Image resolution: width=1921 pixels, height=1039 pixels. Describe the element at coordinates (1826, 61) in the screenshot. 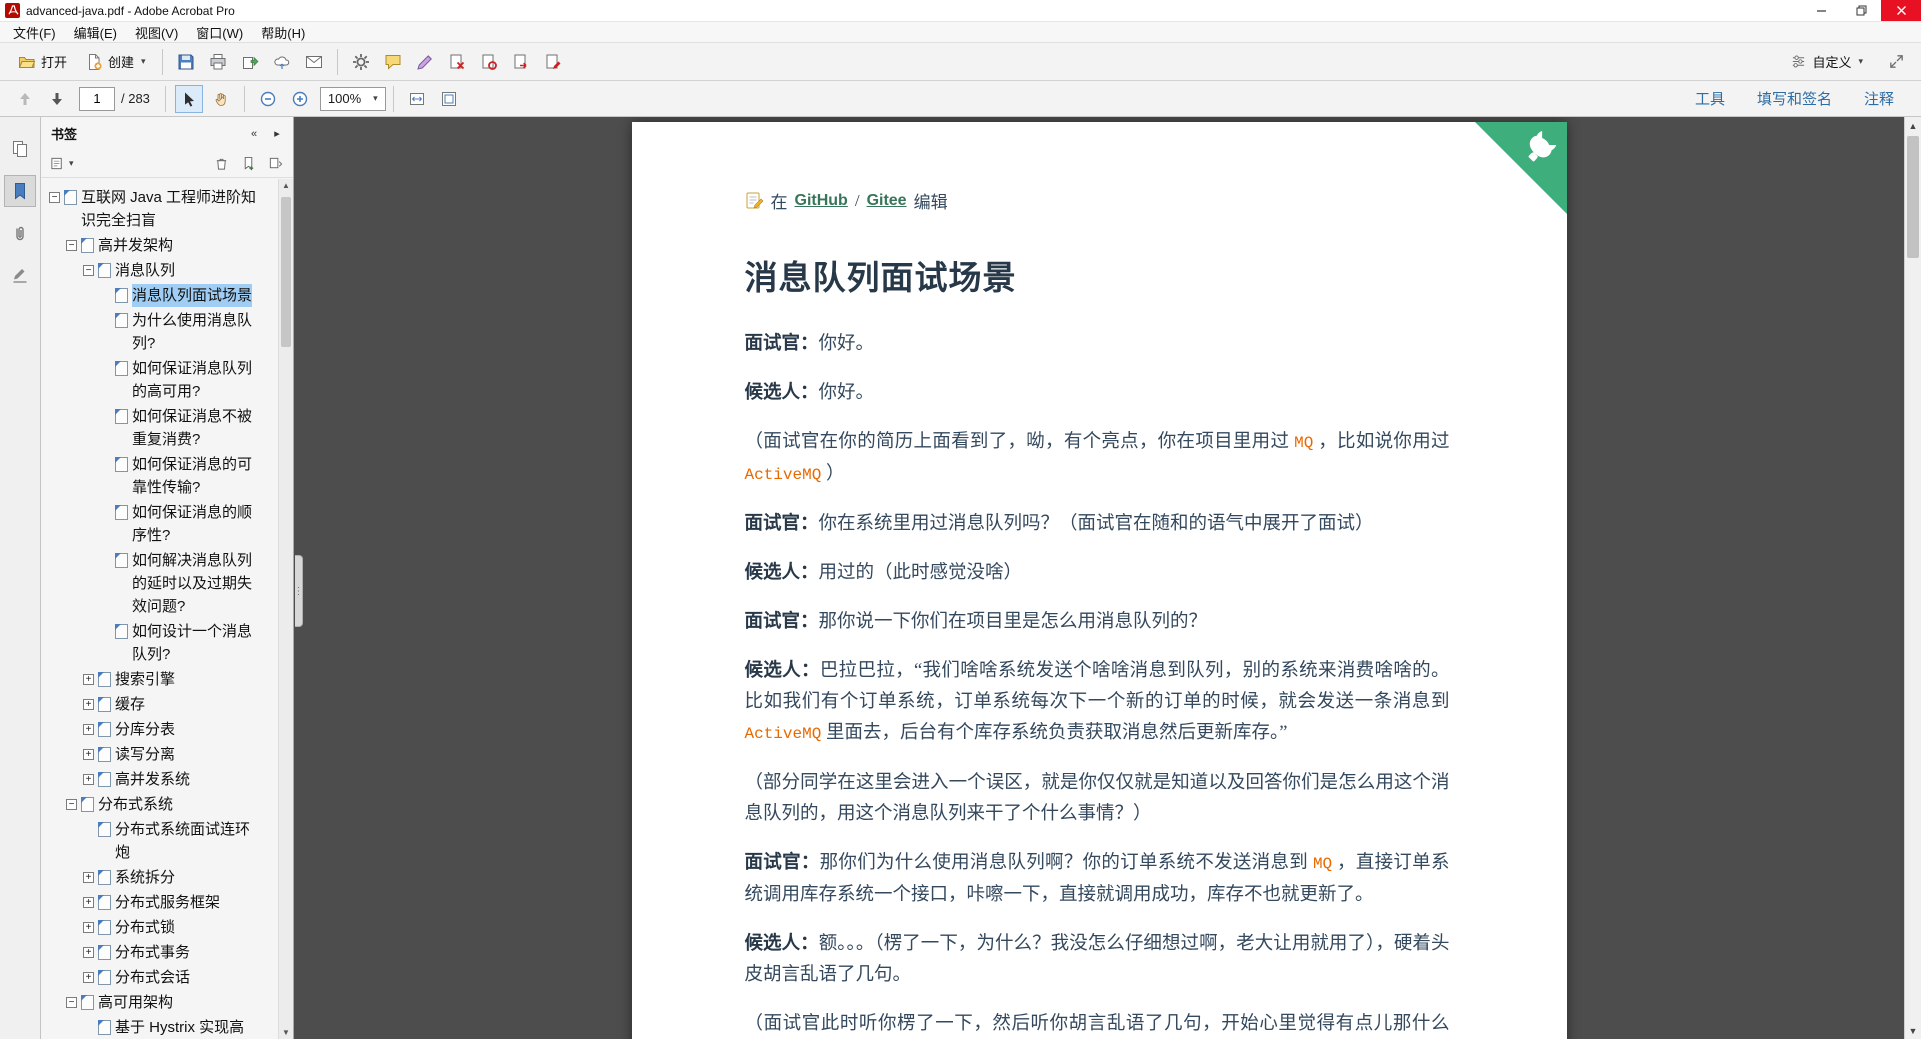

I see `customize-button: 自定义 ▾` at that location.